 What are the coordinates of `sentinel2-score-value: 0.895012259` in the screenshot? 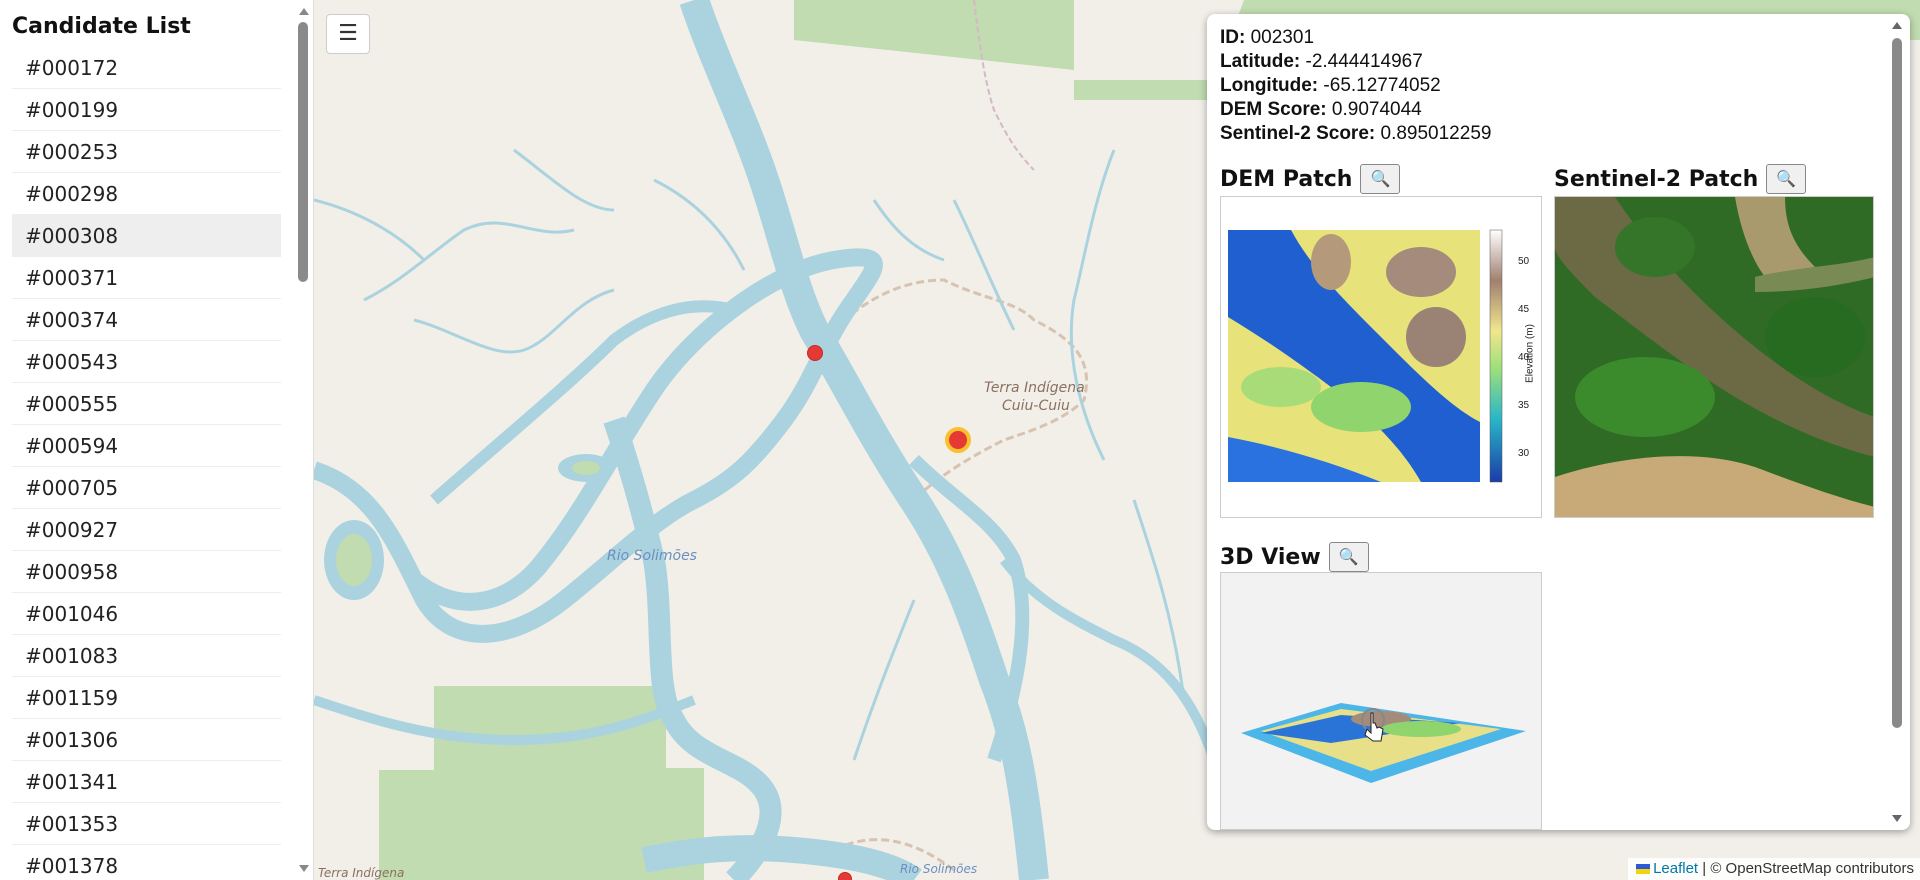 It's located at (1436, 133).